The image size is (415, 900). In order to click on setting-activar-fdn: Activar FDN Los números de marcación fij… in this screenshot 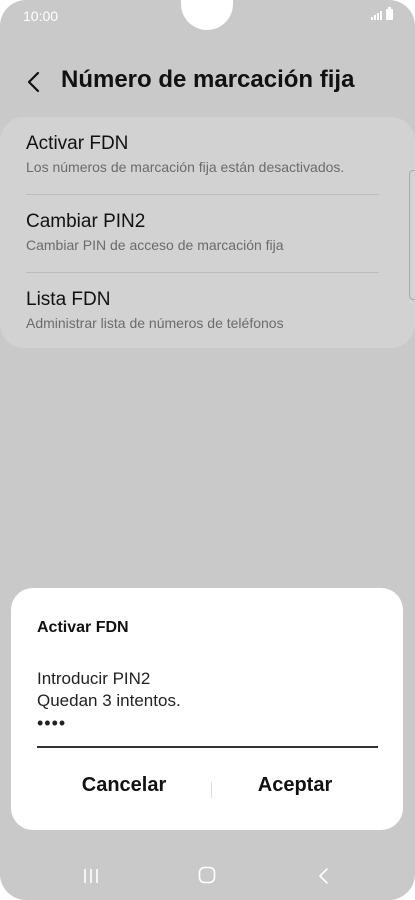, I will do `click(202, 154)`.